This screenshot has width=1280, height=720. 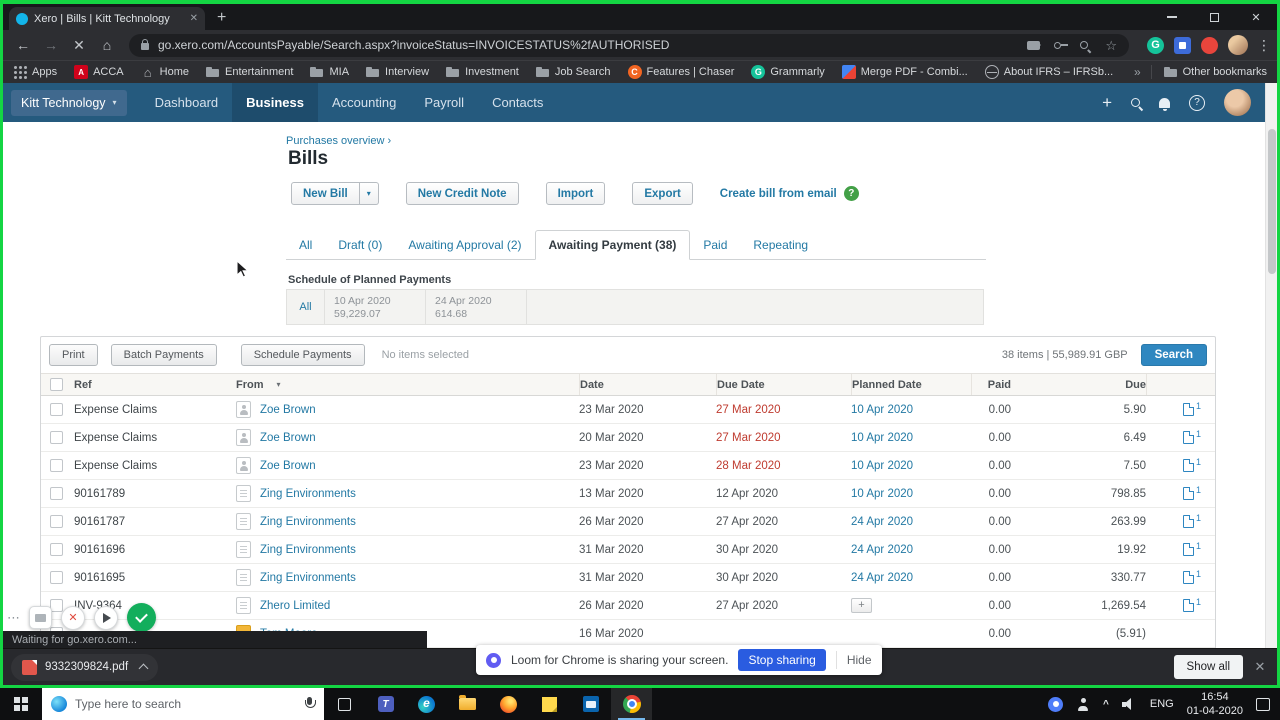 I want to click on loom-resume-button, so click(x=106, y=617).